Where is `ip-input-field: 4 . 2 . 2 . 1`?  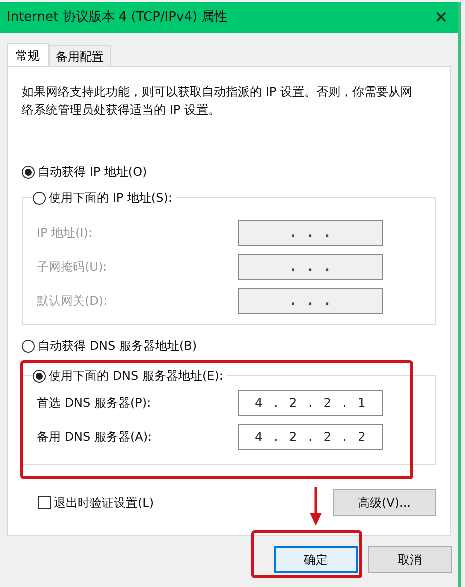 ip-input-field: 4 . 2 . 2 . 1 is located at coordinates (310, 403).